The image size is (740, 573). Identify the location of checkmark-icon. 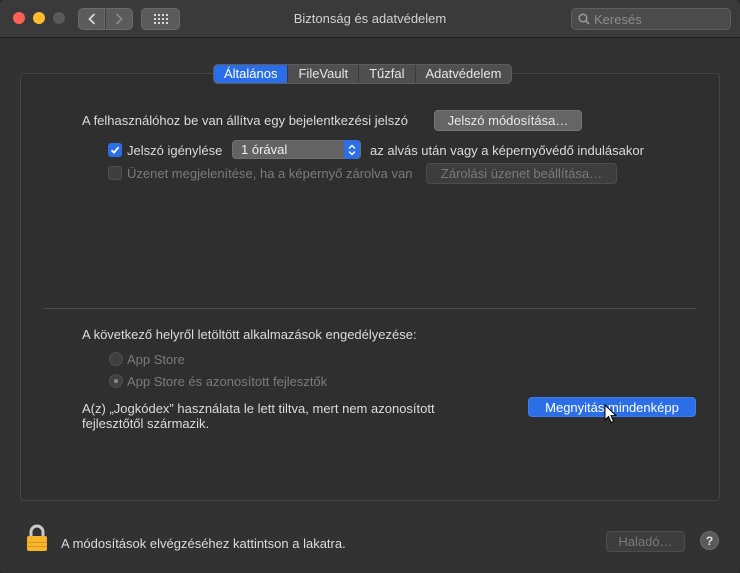
(115, 150).